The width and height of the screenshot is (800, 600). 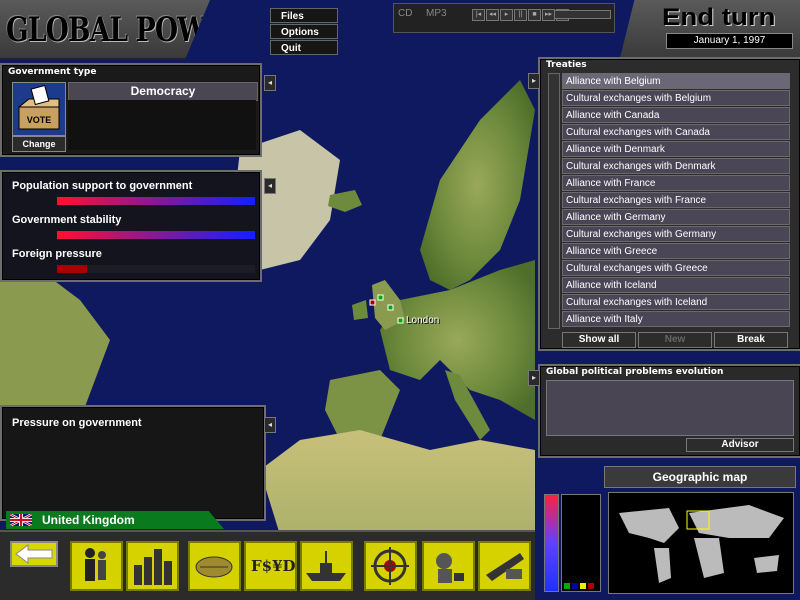 I want to click on capital-label: London, so click(x=422, y=320).